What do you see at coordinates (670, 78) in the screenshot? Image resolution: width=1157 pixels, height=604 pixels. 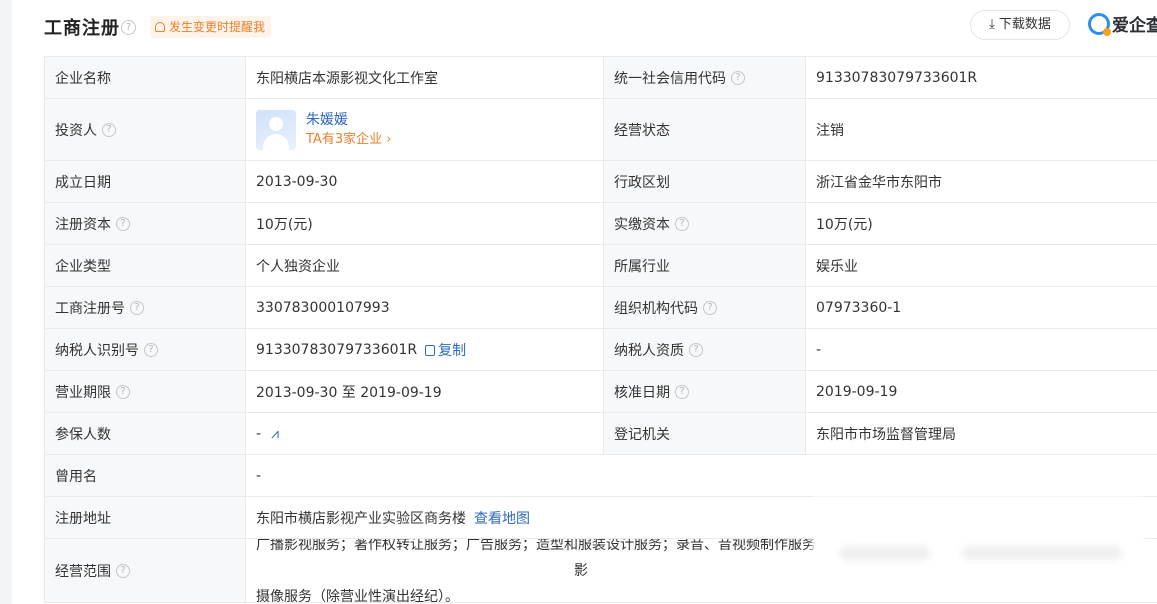 I see `label-text: 统一社会信用代码` at bounding box center [670, 78].